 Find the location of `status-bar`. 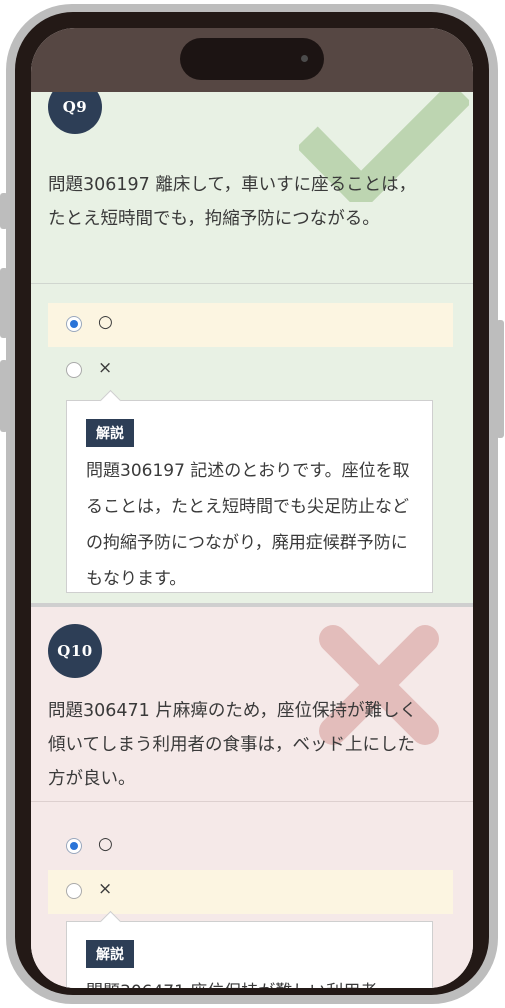

status-bar is located at coordinates (252, 60).